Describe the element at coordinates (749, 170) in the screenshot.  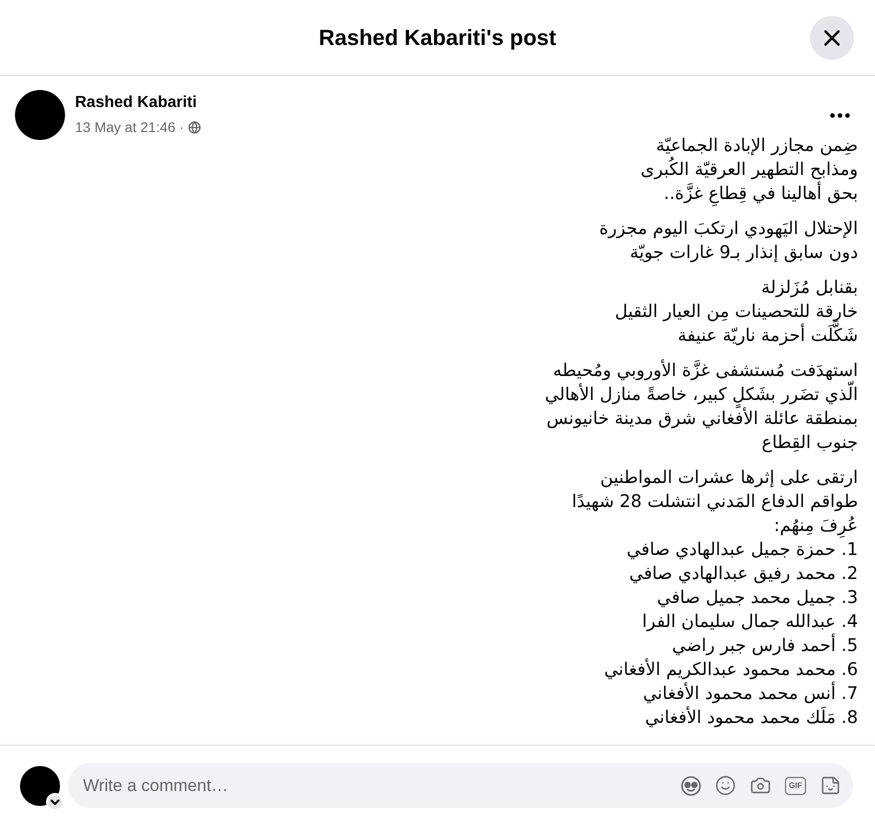
I see `post-paragraph: ضِمن مجازر الإبادة الجماعيّة ومذابح التطهير العرقيّة الكُبرى بحق أهالينا في قِطاعِ غزَّة..` at that location.